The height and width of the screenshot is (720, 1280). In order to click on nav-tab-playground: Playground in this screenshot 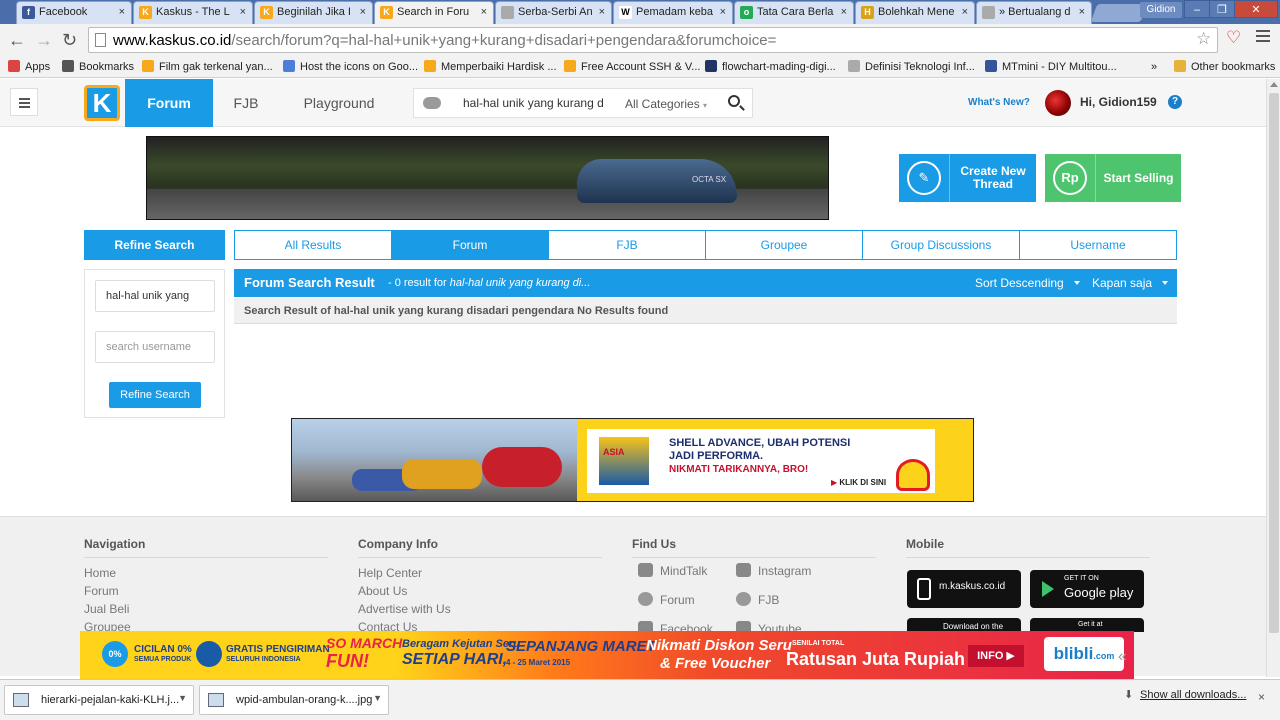, I will do `click(339, 103)`.